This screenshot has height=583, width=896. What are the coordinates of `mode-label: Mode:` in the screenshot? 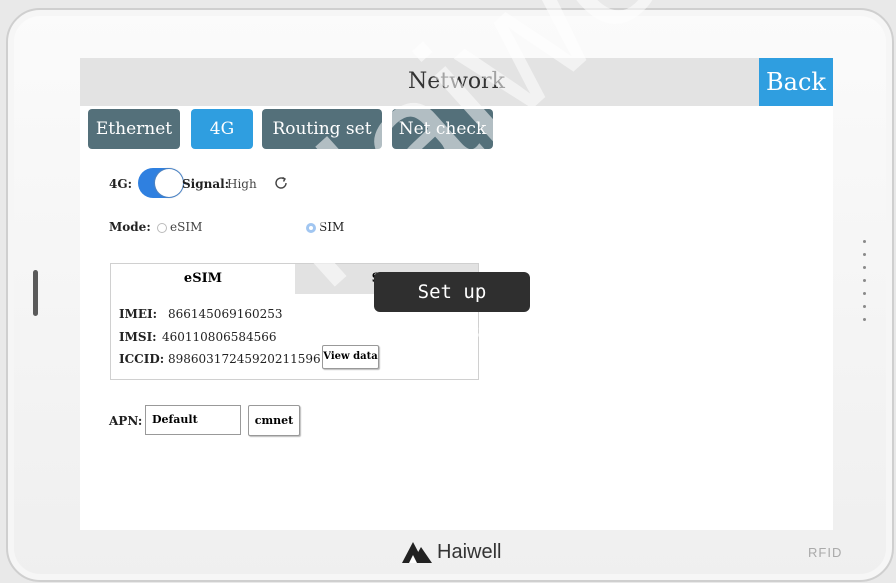 It's located at (130, 227).